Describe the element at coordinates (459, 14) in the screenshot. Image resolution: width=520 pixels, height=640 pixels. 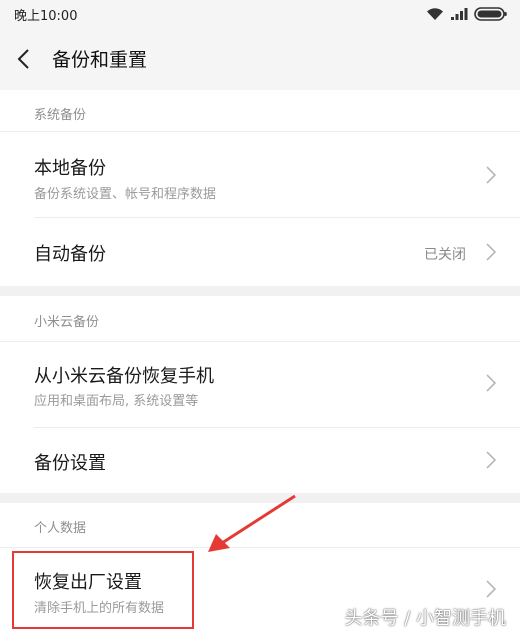
I see `signal-icon` at that location.